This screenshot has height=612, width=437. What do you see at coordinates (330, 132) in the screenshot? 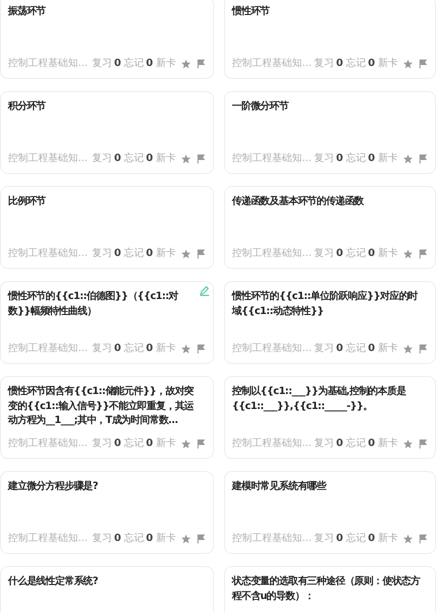
I see `card: 一阶微分环节 控制工程基础知... 复习 0 忘记 0 新卡` at bounding box center [330, 132].